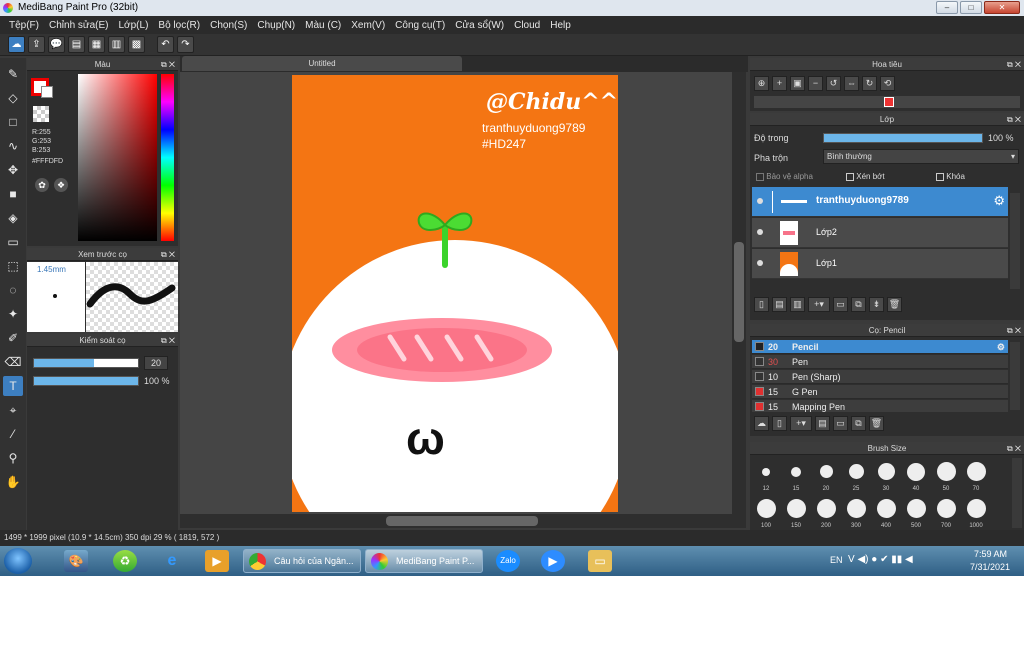 This screenshot has width=1024, height=671. What do you see at coordinates (86, 381) in the screenshot?
I see `brush-opacity-slider` at bounding box center [86, 381].